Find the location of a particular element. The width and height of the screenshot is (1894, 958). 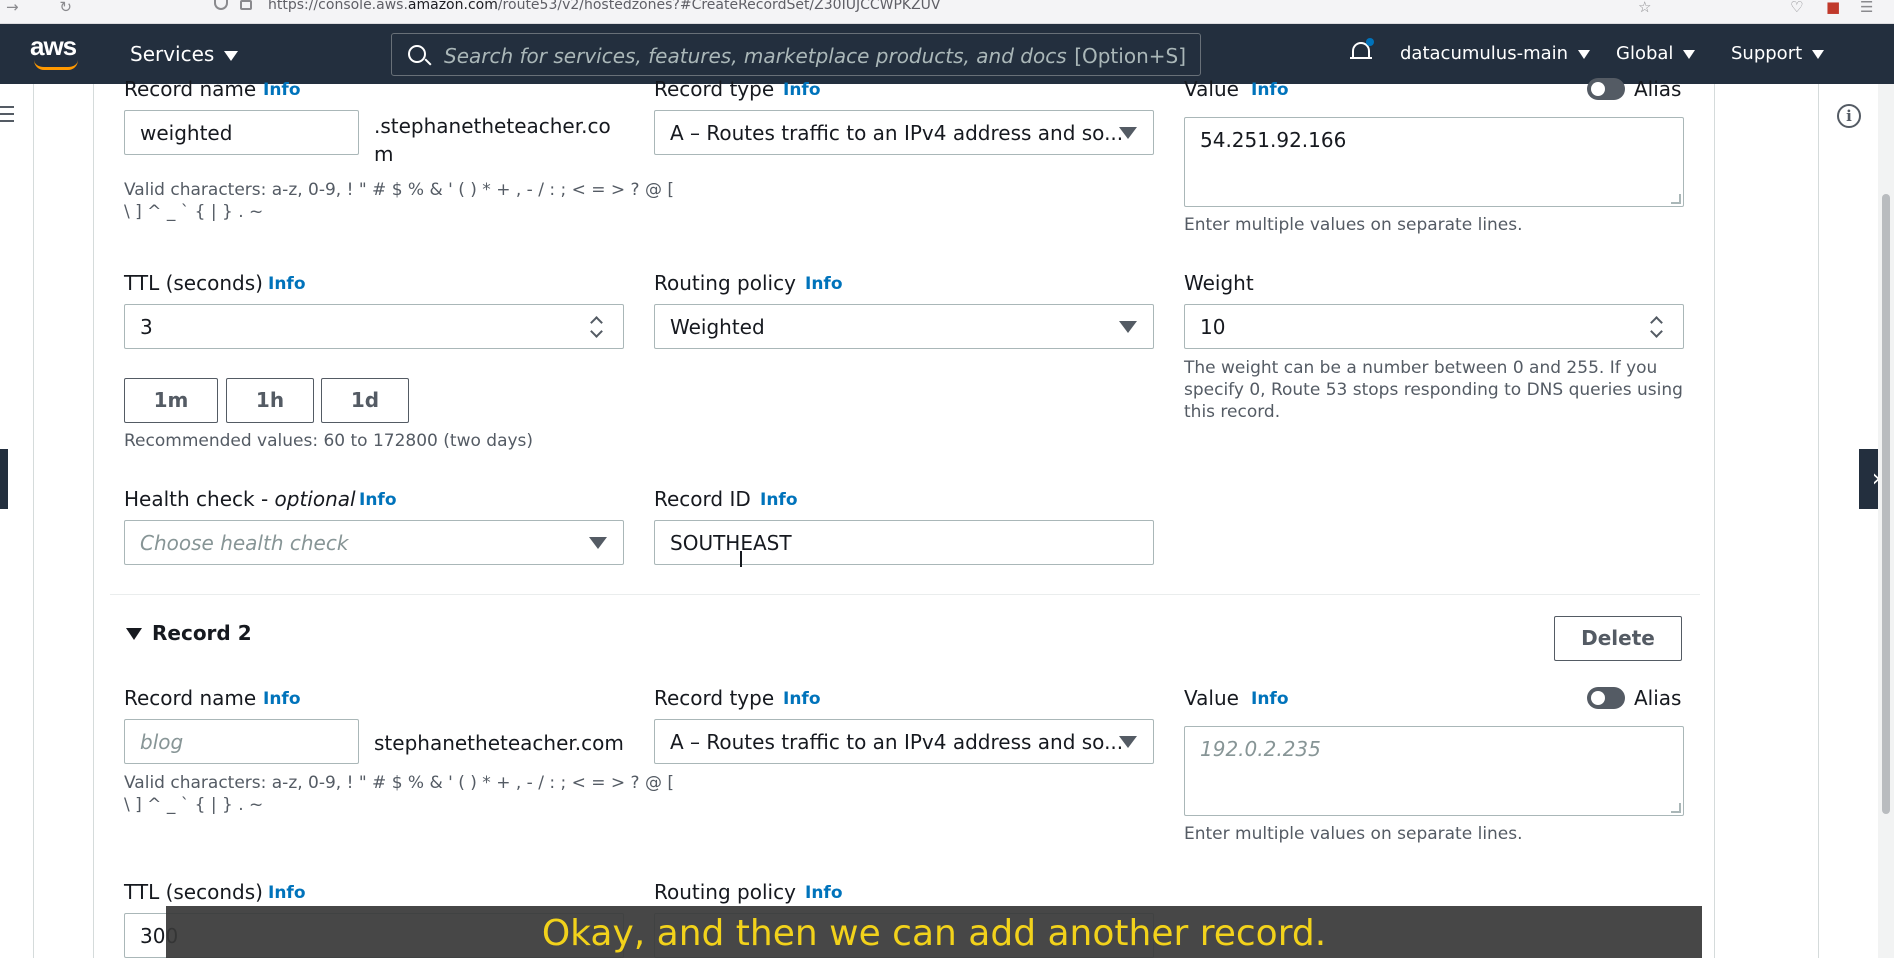

browser-nav-icons: → ↻ is located at coordinates (48, 7).